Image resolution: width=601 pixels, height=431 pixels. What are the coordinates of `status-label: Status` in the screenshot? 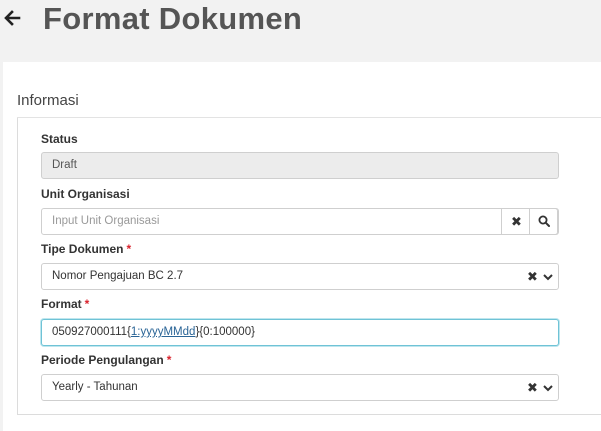 It's located at (59, 139).